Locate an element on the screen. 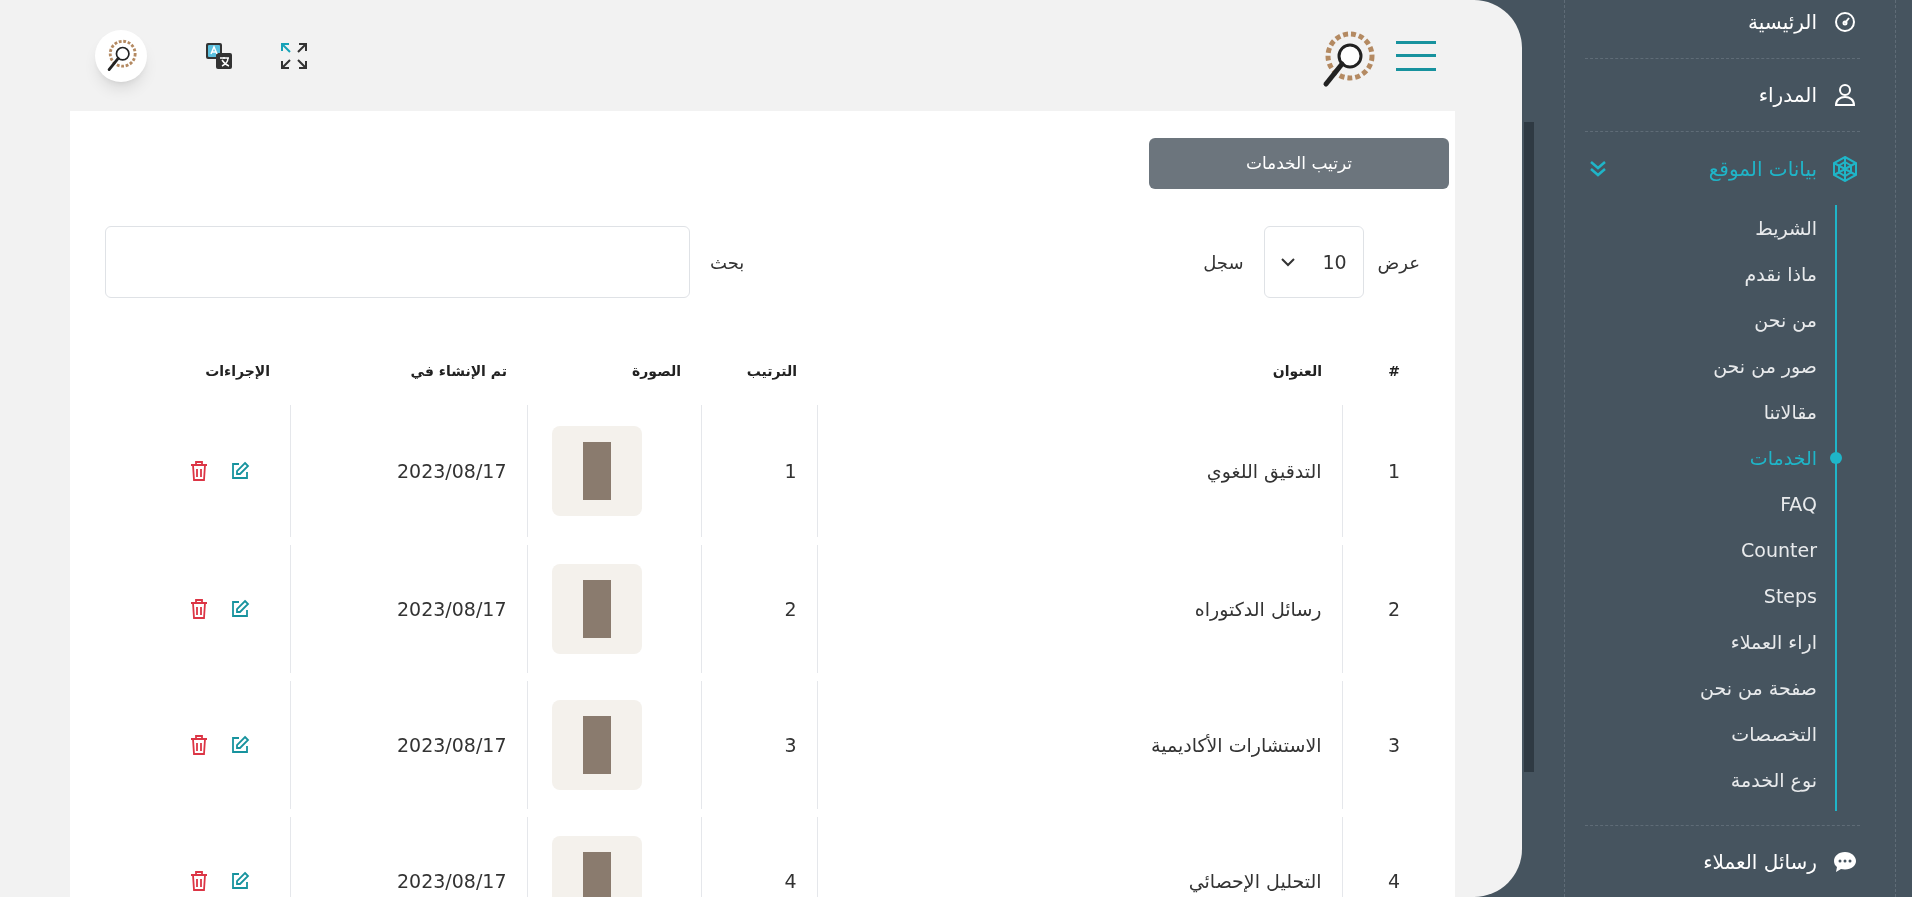  web-icon is located at coordinates (1845, 168).